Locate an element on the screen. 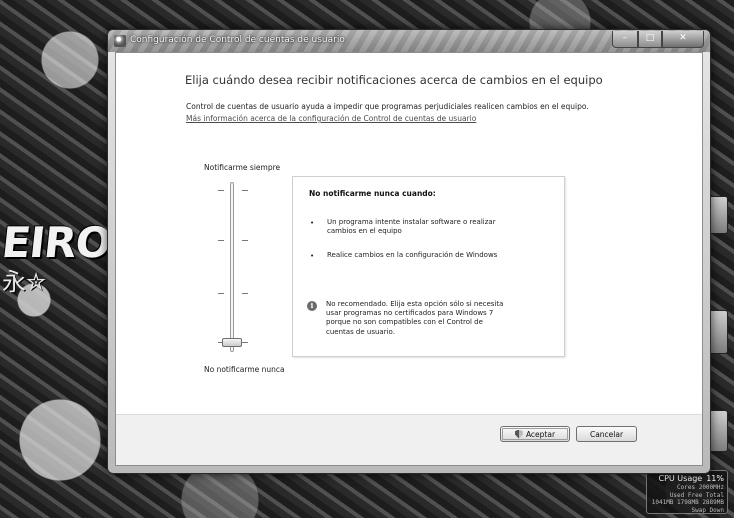 The image size is (734, 518). cpu-usage-label: CPU Usage is located at coordinates (680, 478).